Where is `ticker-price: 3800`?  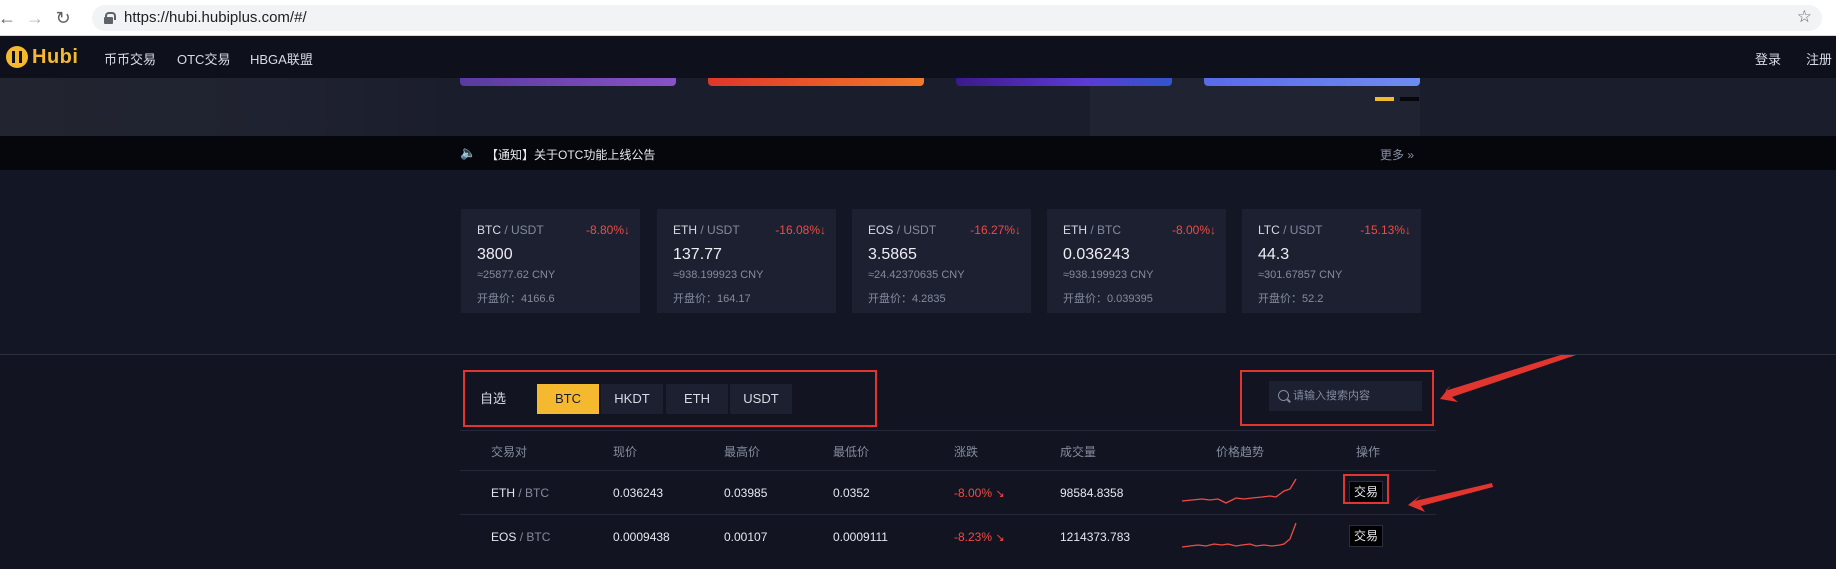
ticker-price: 3800 is located at coordinates (495, 254).